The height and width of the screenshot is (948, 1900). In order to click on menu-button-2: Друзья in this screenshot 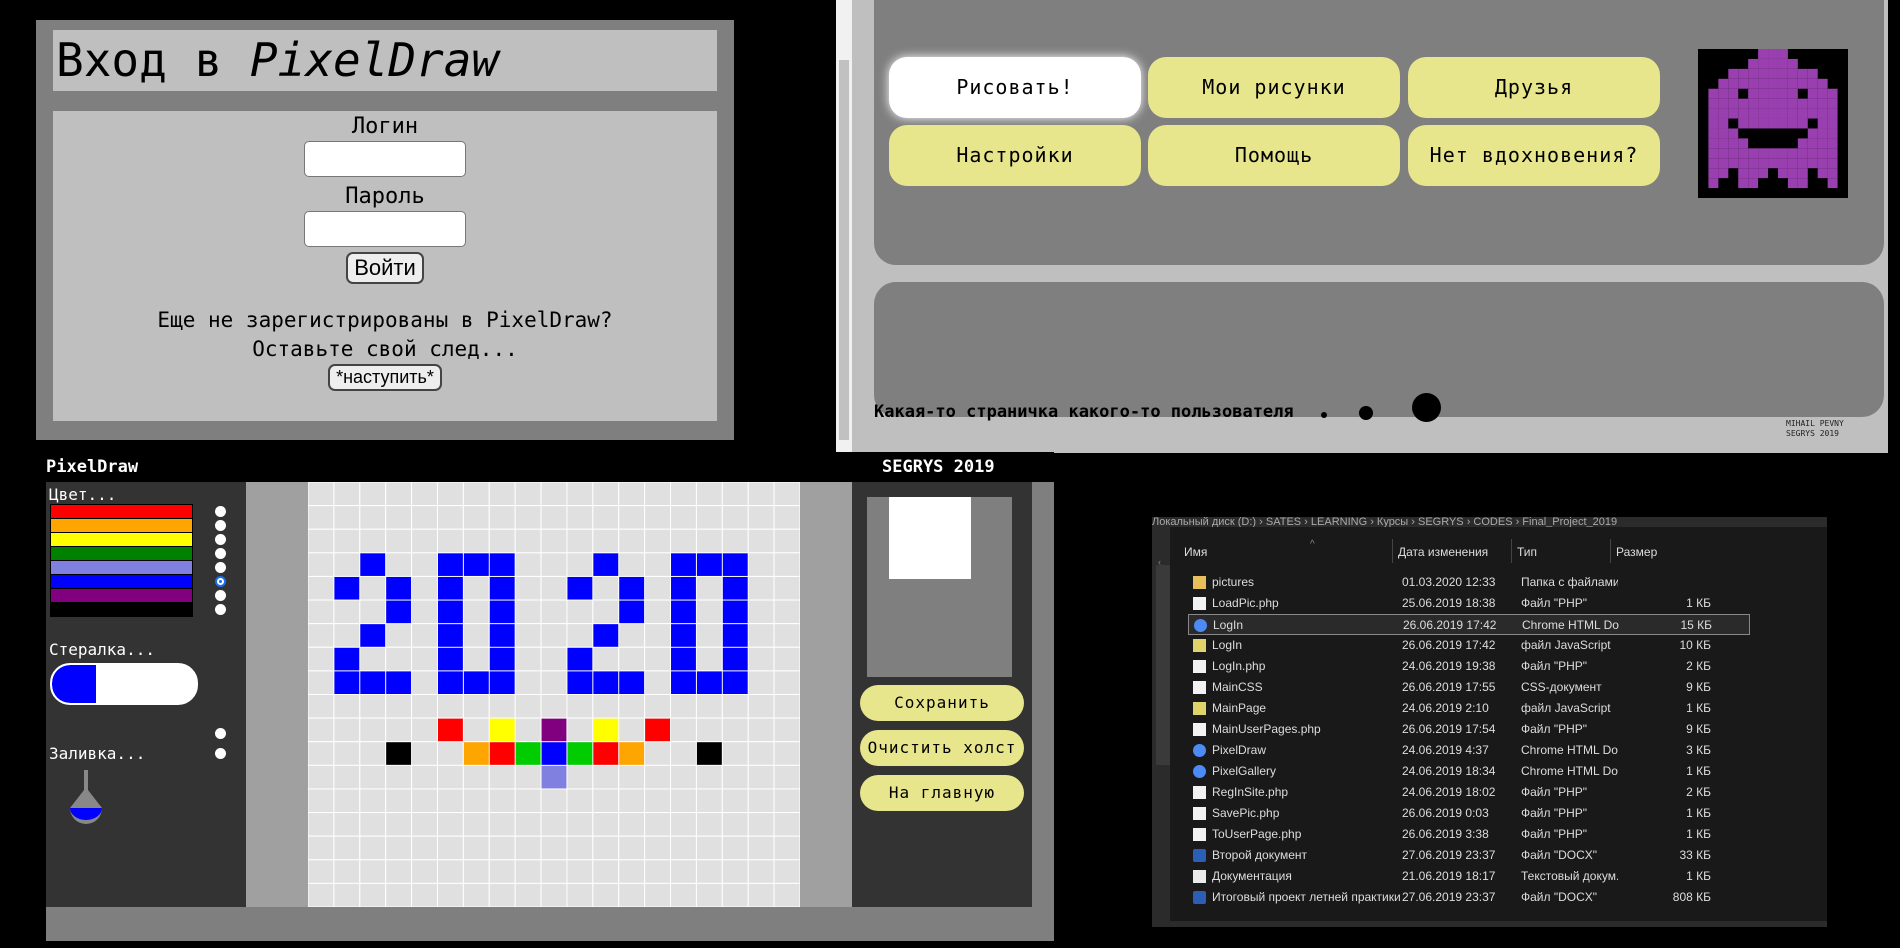, I will do `click(1534, 87)`.